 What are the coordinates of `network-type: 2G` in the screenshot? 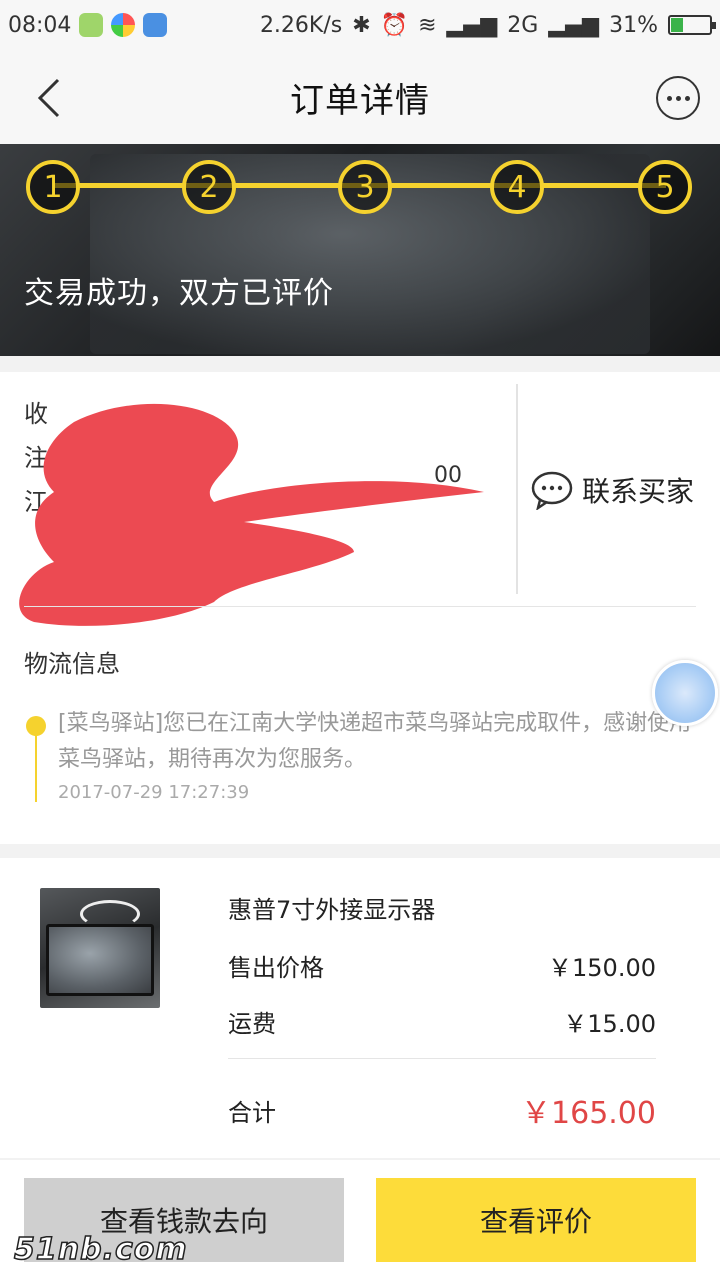 It's located at (523, 25).